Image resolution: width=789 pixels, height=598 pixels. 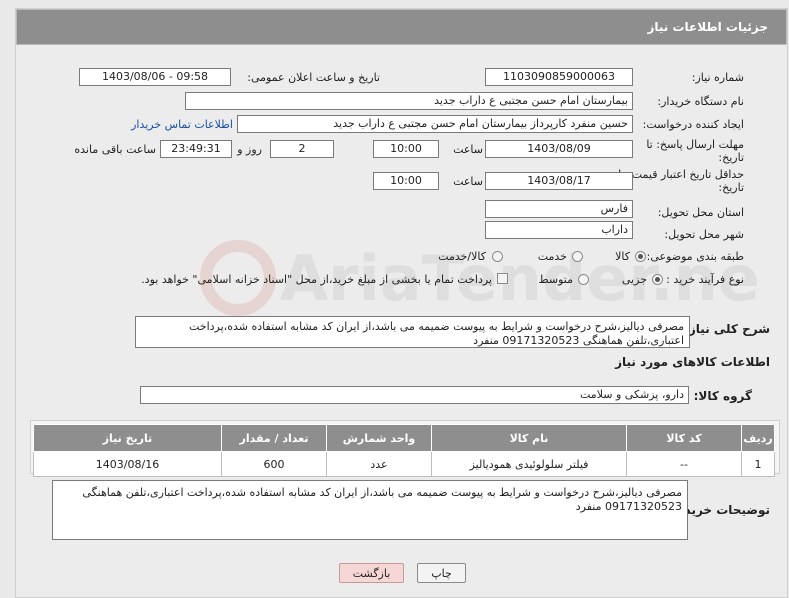 What do you see at coordinates (127, 438) in the screenshot?
I see `col-date: تاریخ نیاز` at bounding box center [127, 438].